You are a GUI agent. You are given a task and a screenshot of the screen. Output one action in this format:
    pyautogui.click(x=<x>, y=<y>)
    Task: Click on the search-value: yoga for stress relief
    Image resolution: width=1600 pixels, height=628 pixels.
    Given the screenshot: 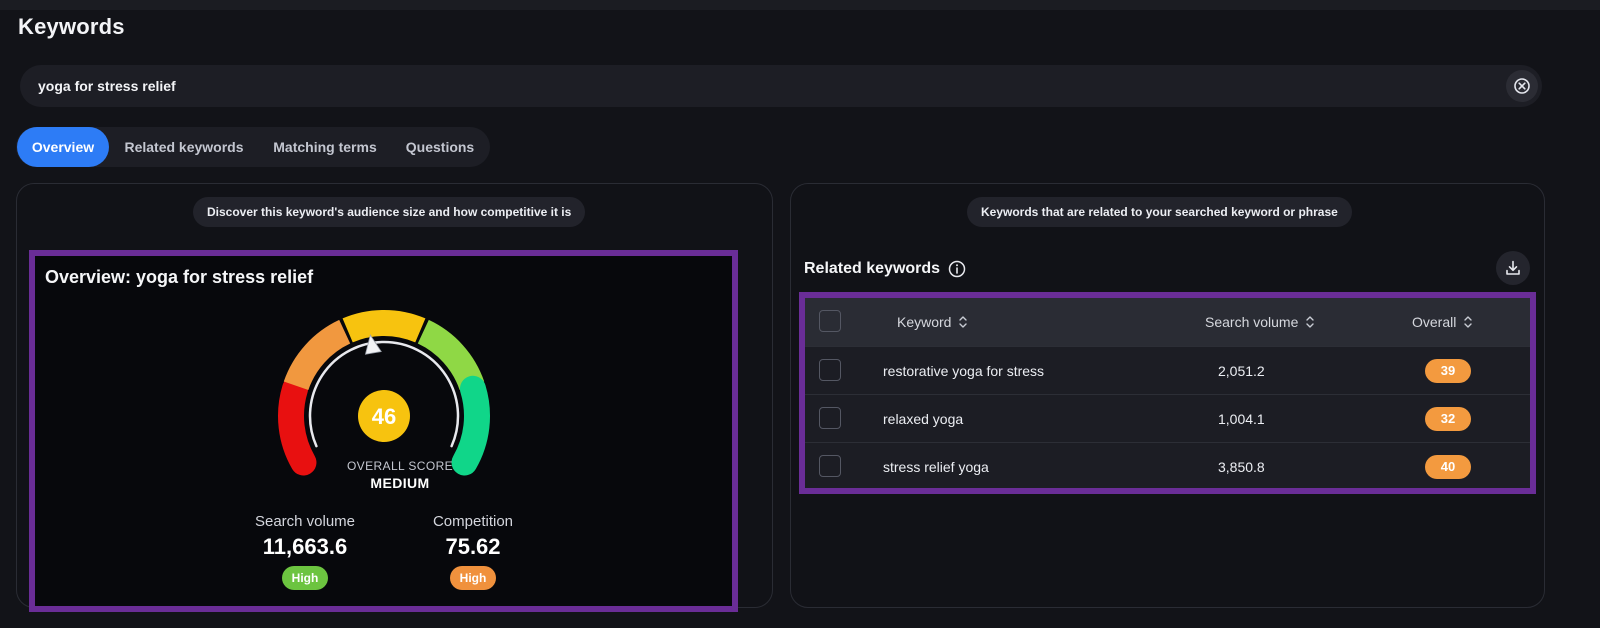 What is the action you would take?
    pyautogui.click(x=107, y=86)
    